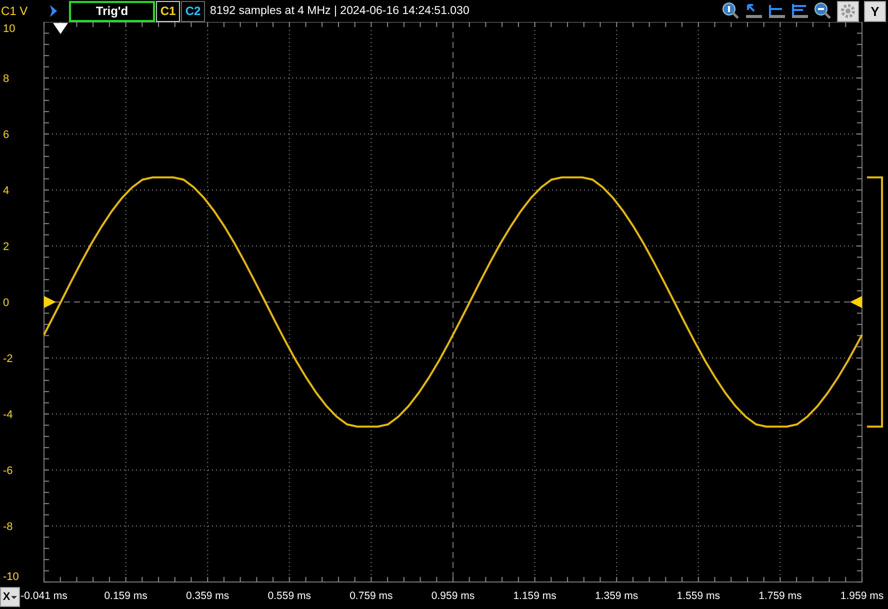  What do you see at coordinates (9, 29) in the screenshot?
I see `y-tick-label: 10` at bounding box center [9, 29].